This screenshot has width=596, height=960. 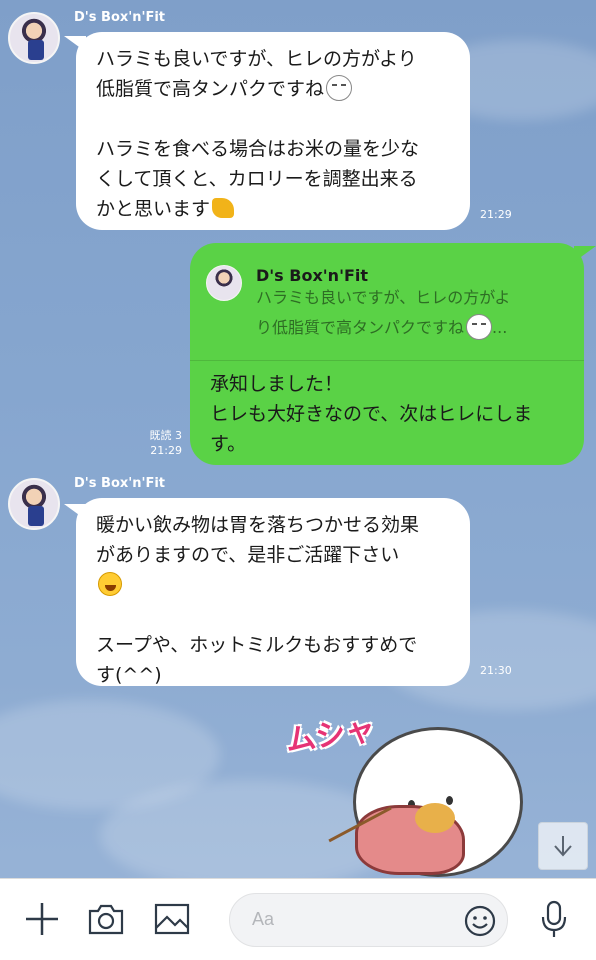 I want to click on read-receipt: 既読 3 21:29, so click(x=156, y=443).